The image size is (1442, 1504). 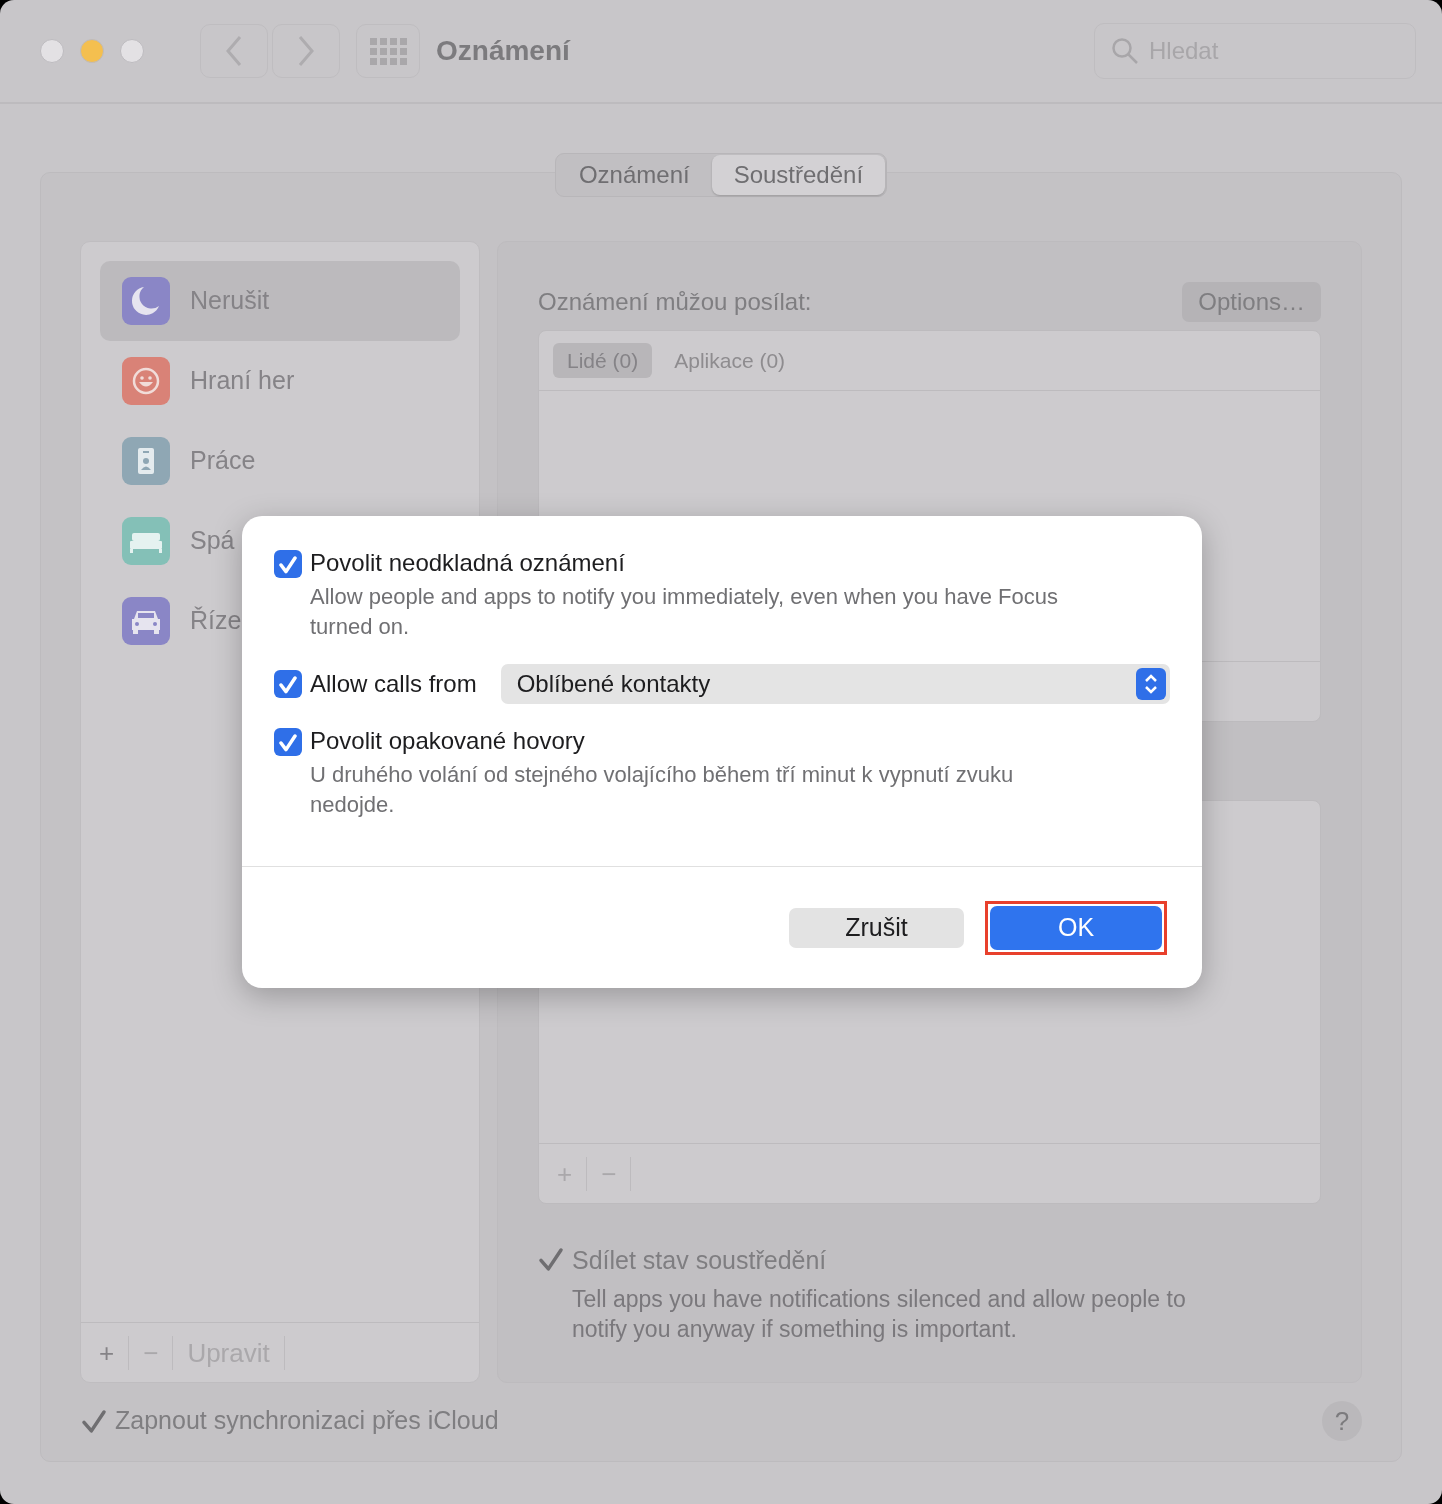 I want to click on checkbox-label: Zapnout synchronizaci přes iCloud, so click(x=307, y=1421).